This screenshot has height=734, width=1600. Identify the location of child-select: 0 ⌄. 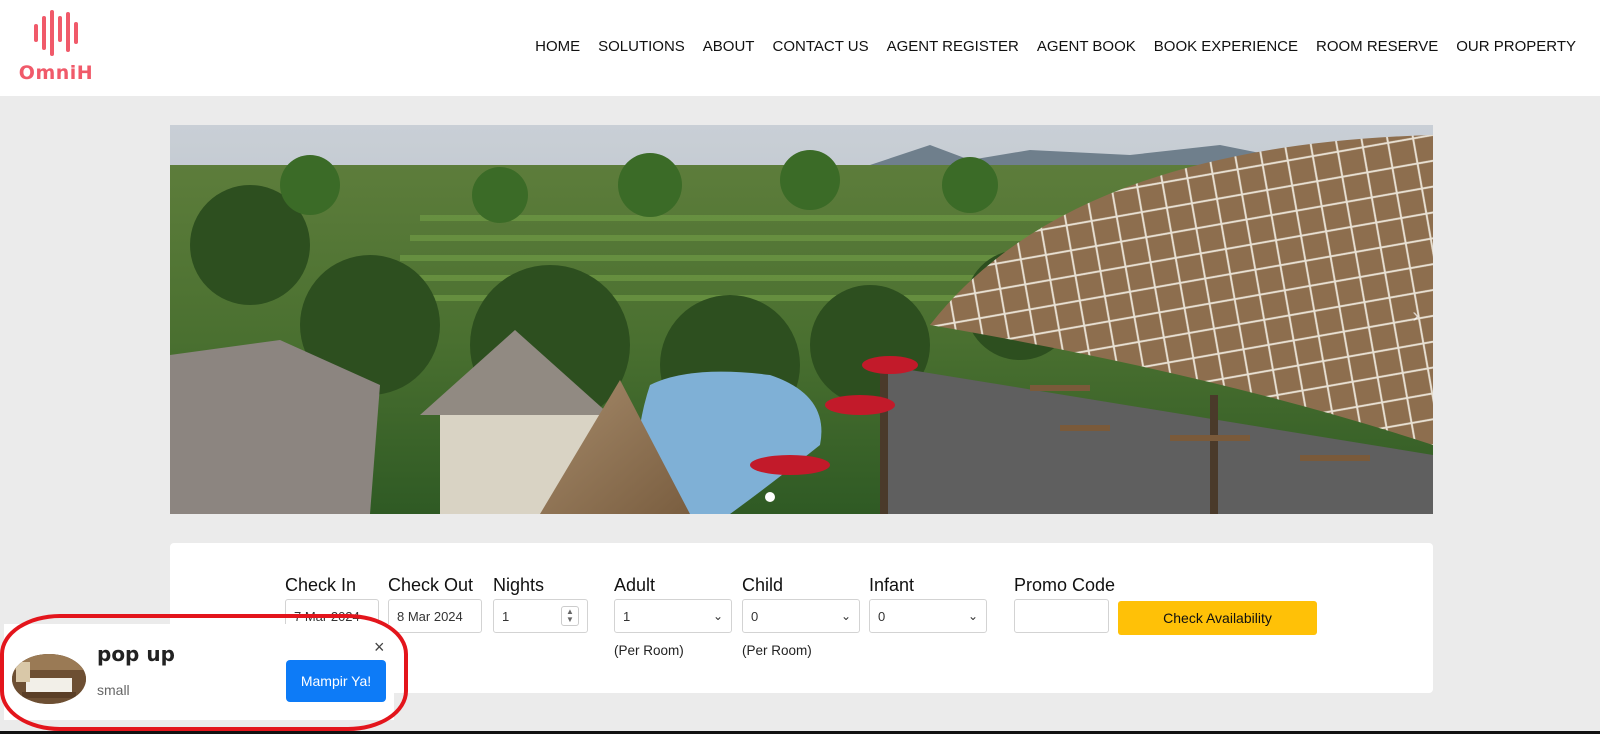
(801, 616).